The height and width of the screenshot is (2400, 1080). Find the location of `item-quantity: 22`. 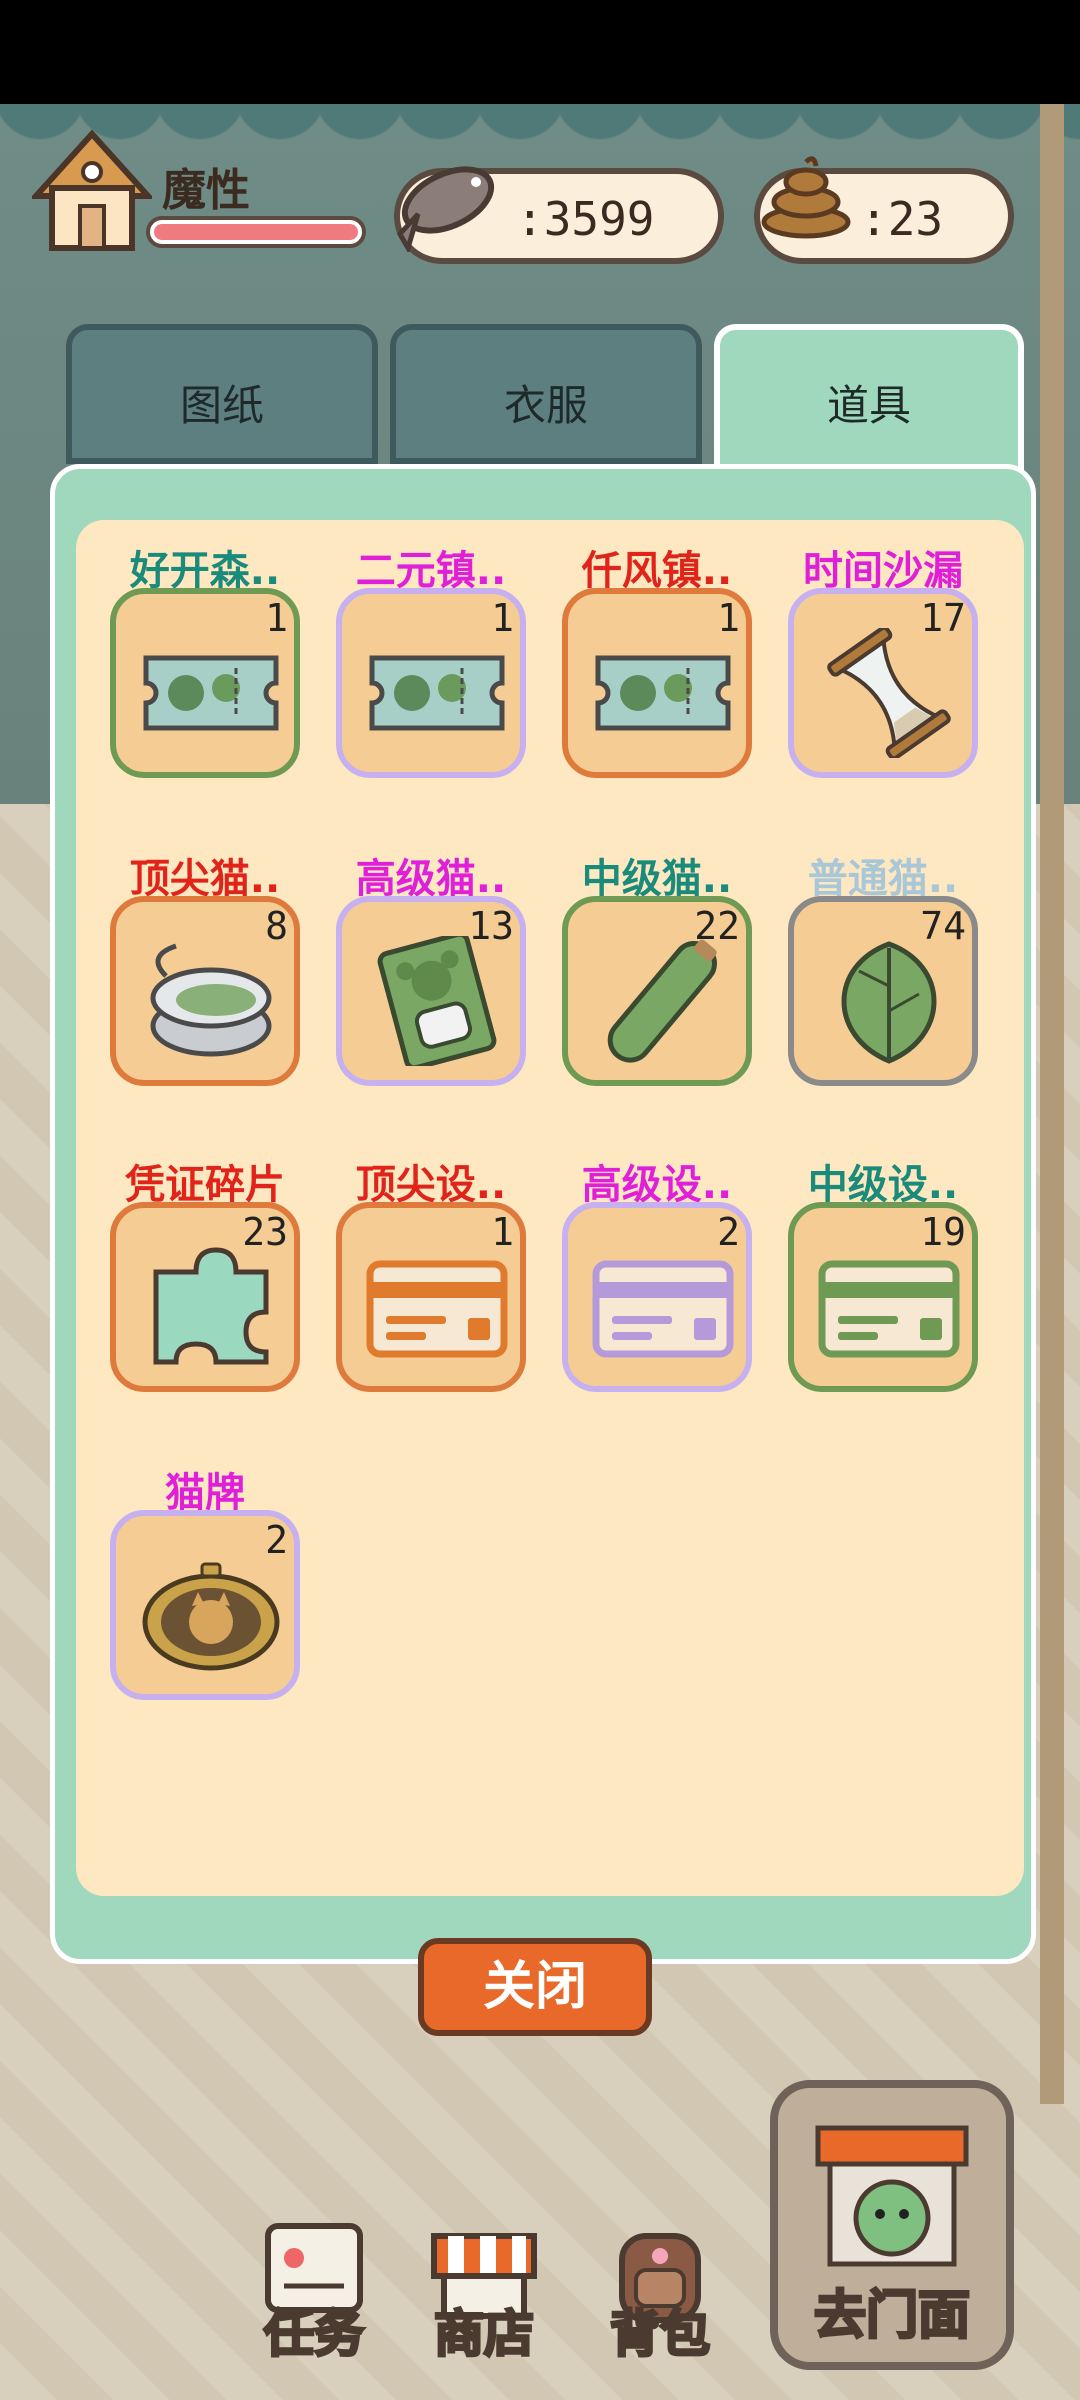

item-quantity: 22 is located at coordinates (717, 926).